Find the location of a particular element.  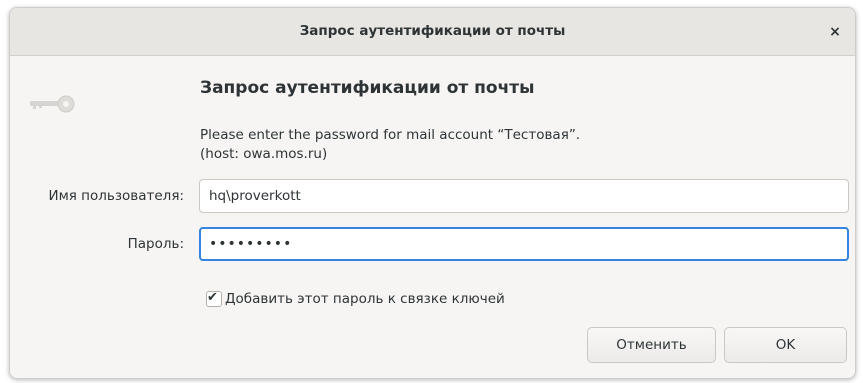

checkmark-icon: ✔ is located at coordinates (212, 297).